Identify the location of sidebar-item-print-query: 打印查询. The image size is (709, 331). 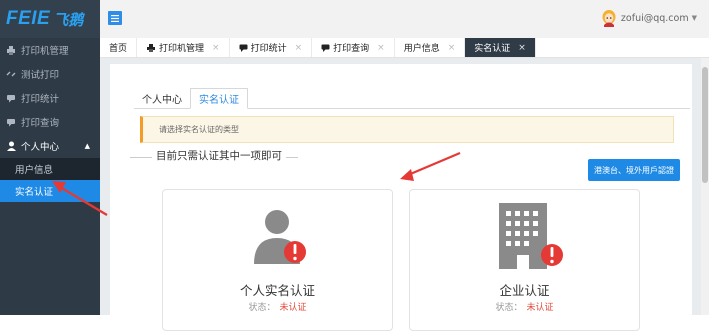
(50, 122).